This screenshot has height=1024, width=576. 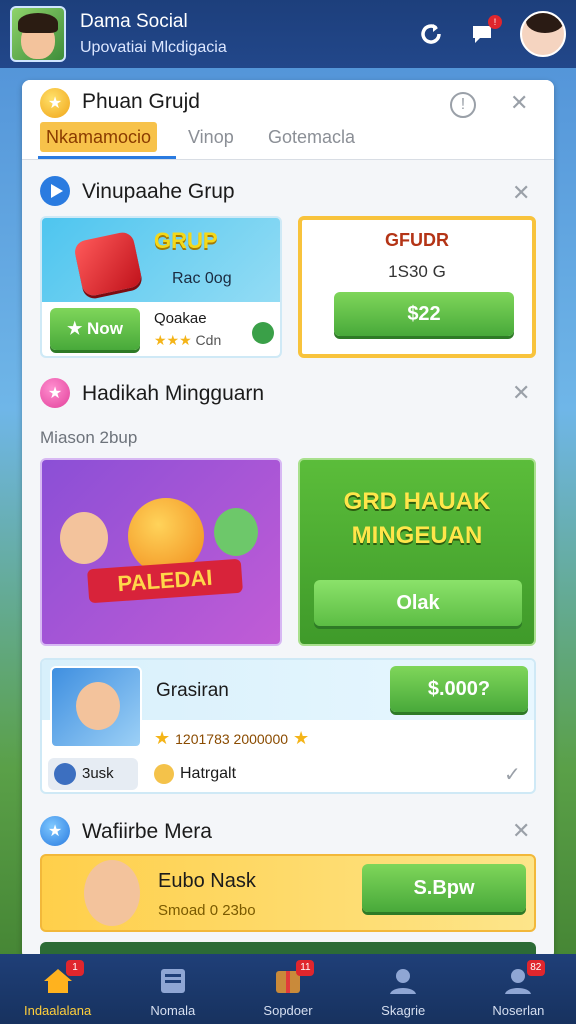 I want to click on app-titles: Dama Social Upovatiai Mlcdigacia, so click(x=248, y=34).